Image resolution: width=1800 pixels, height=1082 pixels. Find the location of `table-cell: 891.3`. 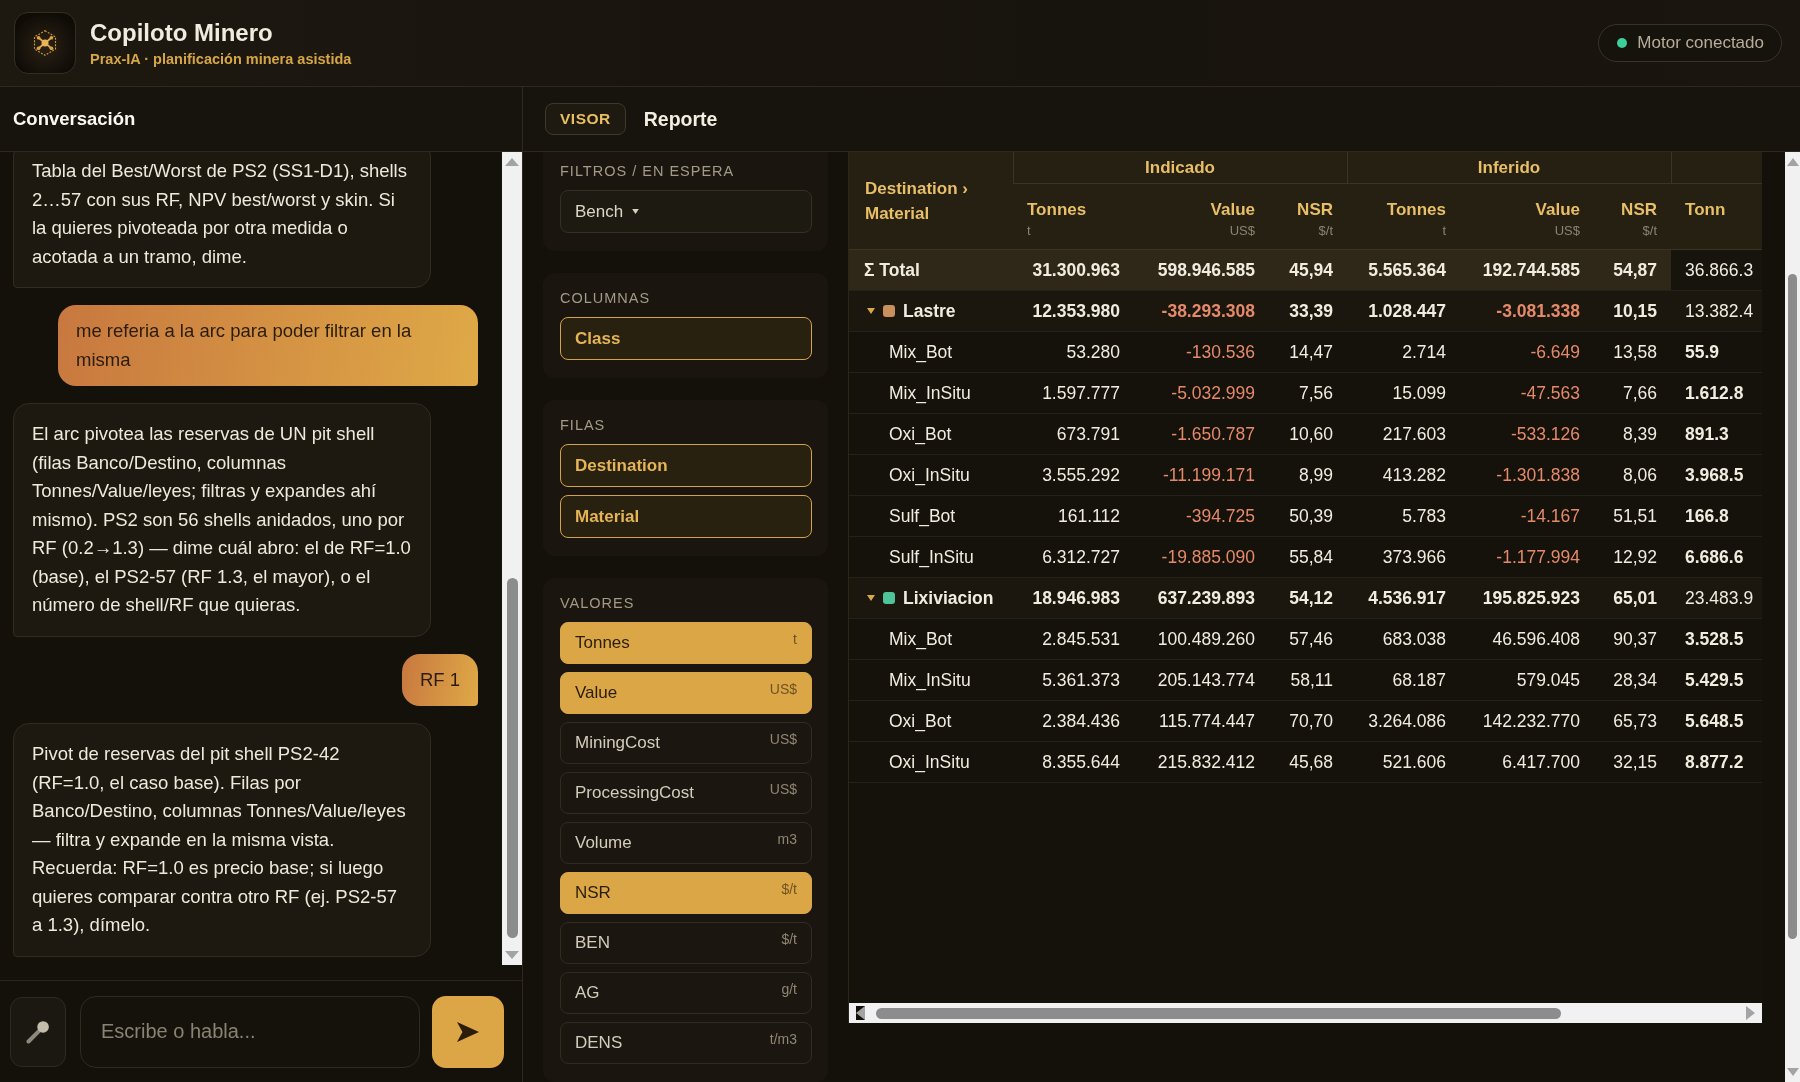

table-cell: 891.3 is located at coordinates (1716, 434).